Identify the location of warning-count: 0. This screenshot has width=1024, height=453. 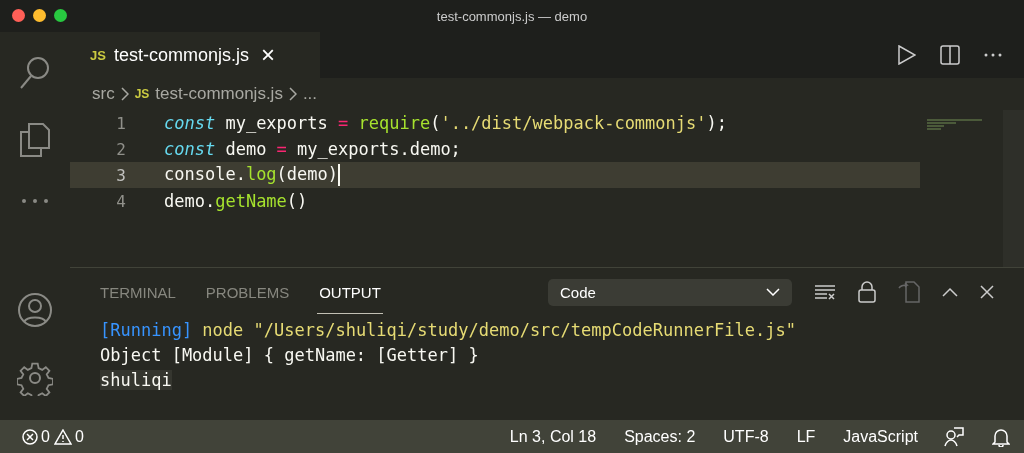
(79, 436).